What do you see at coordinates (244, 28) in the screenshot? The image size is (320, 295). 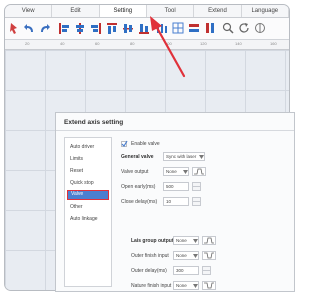 I see `refresh-icon` at bounding box center [244, 28].